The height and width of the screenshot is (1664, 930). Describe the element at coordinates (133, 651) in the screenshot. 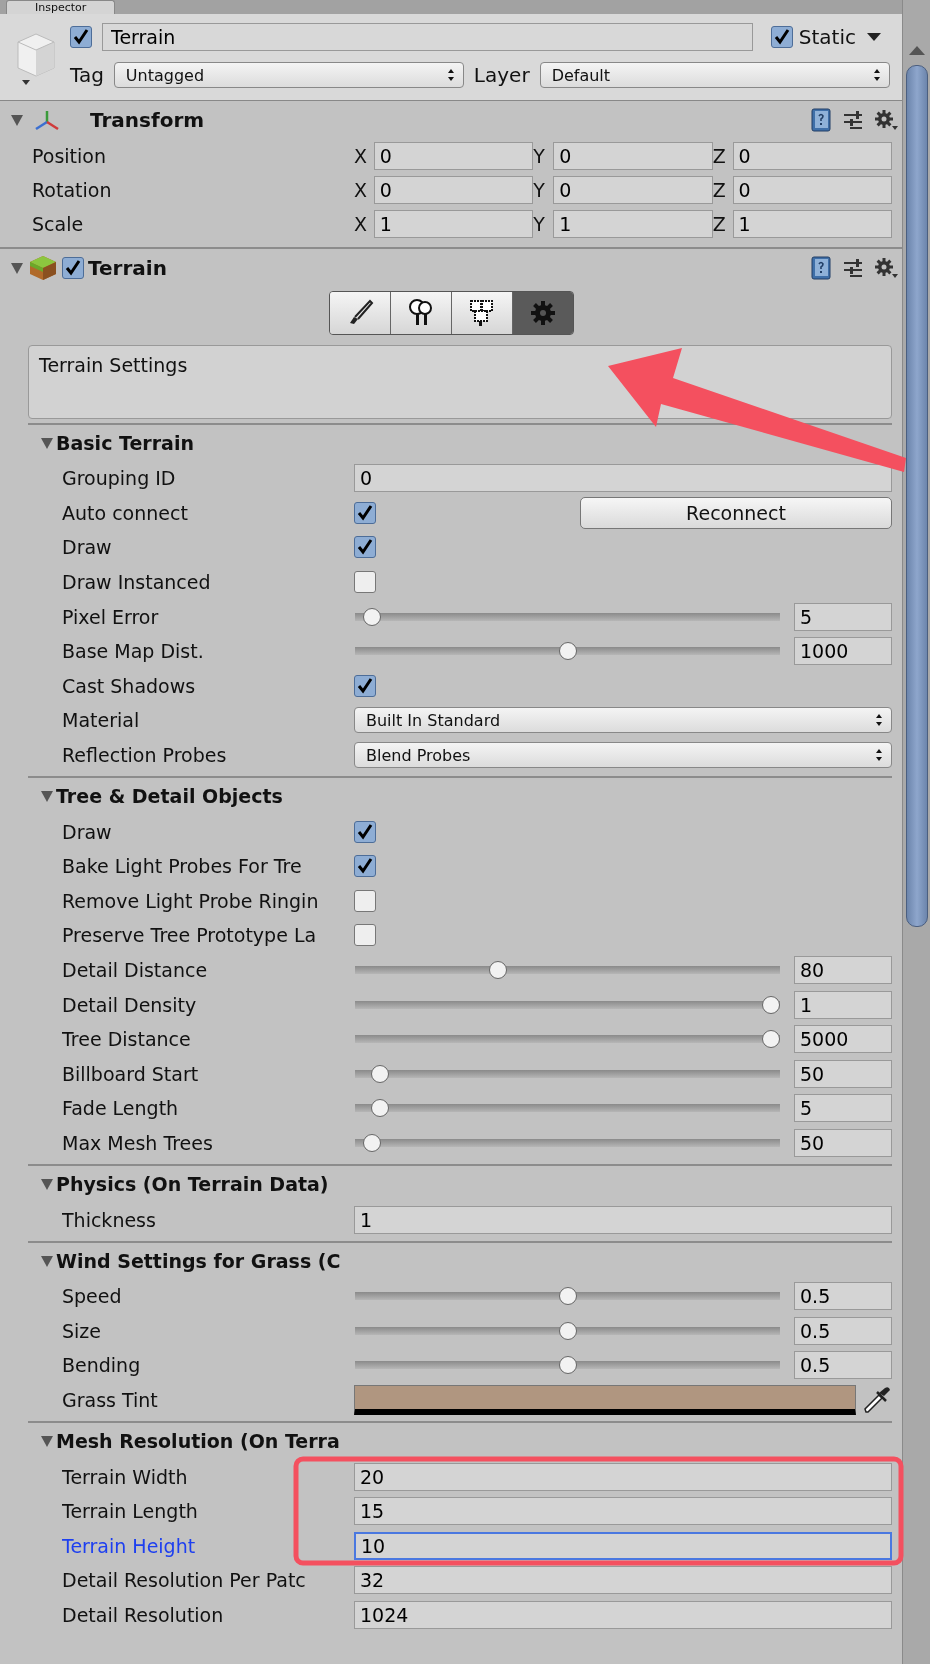

I see `field-label: Base Map Dist.` at that location.